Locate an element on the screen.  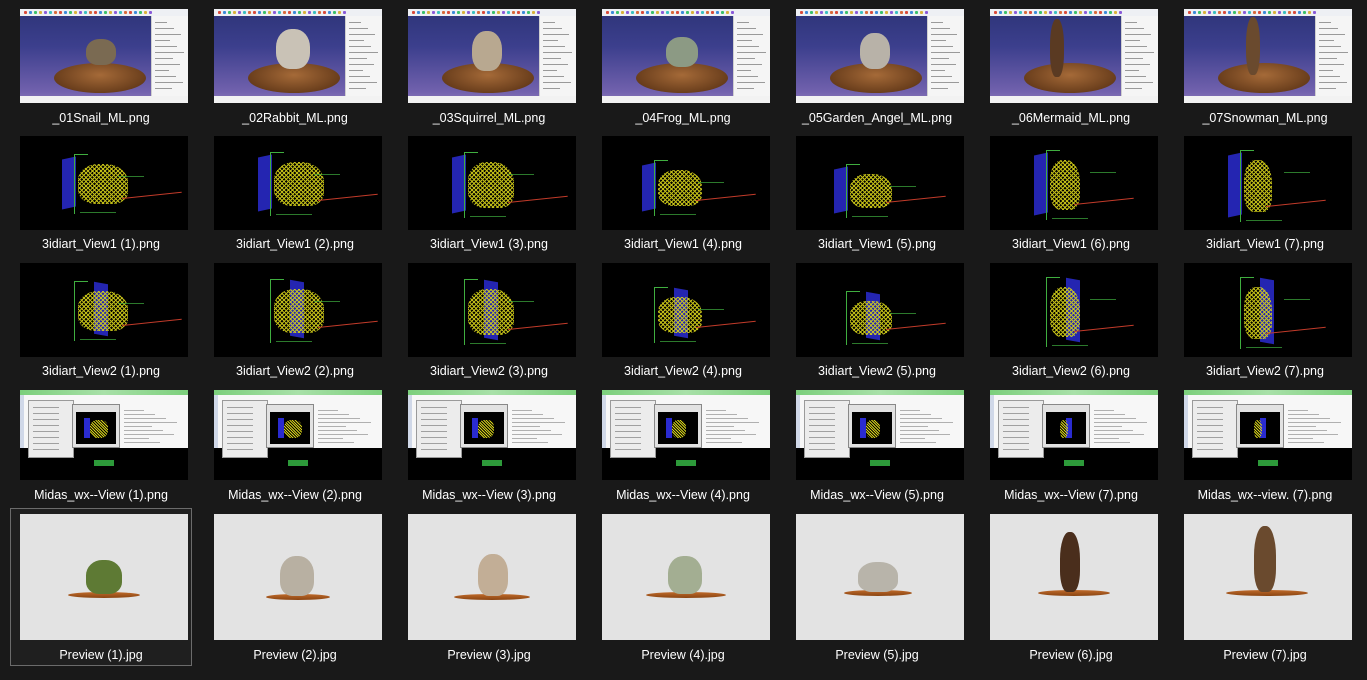
file-item: 3idiart_View2 (7).png is located at coordinates (1265, 324).